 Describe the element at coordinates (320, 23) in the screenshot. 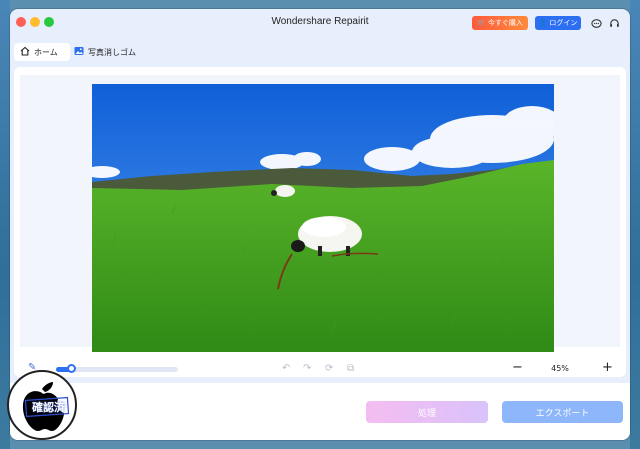

I see `title-bar: Wondershare Repairit 🛒 今すぐ購入 👤 ログイン` at that location.